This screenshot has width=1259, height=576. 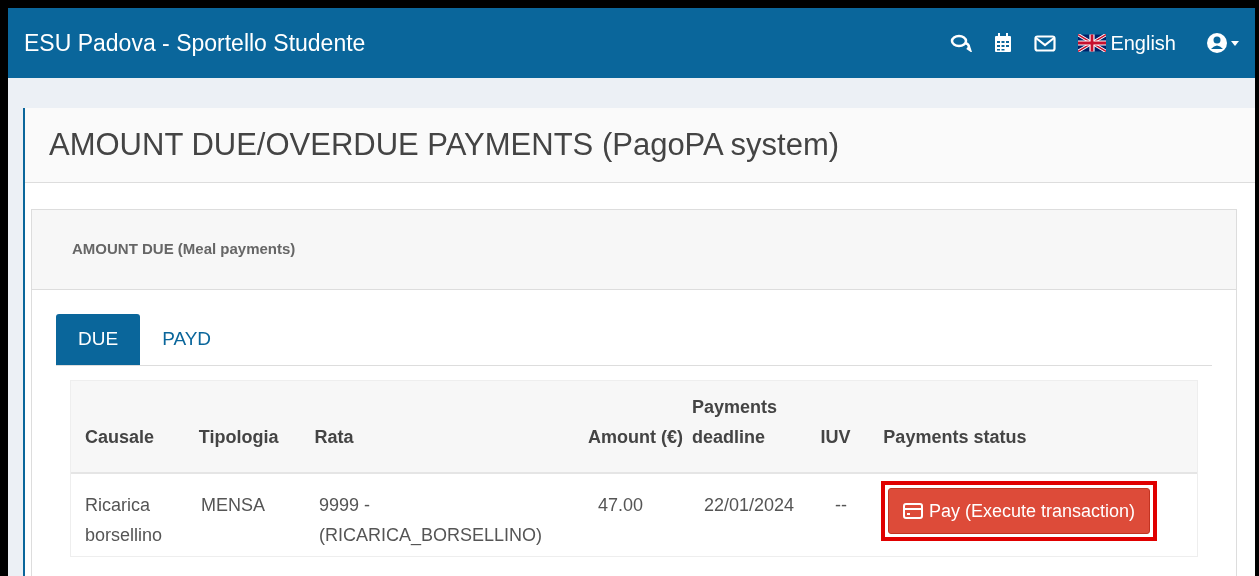 I want to click on mail-icon, so click(x=1045, y=43).